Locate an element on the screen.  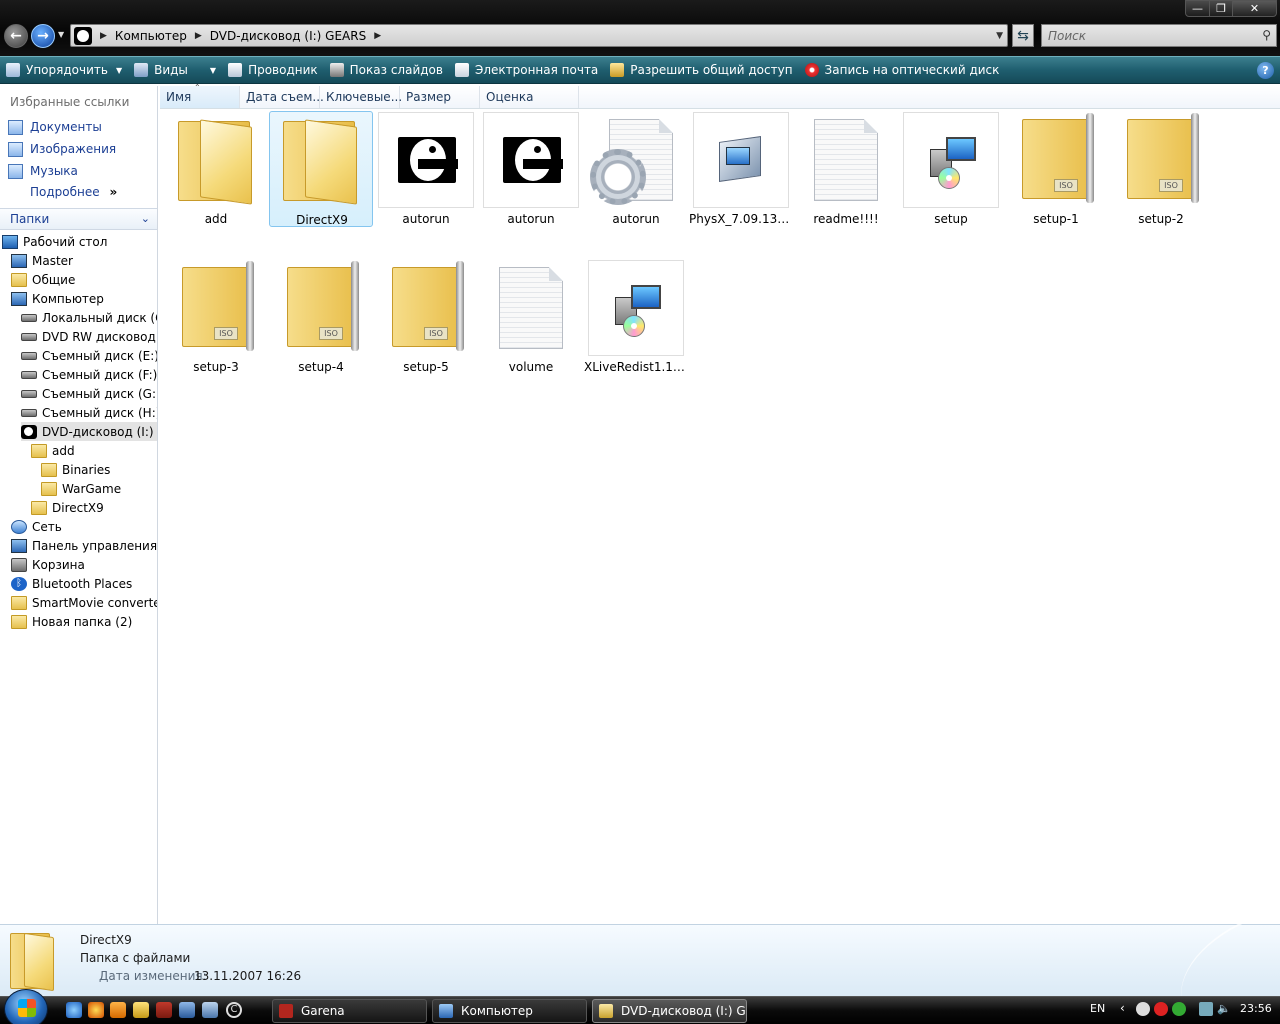
file-item: PhysX_7.09.13_SystemSoftware is located at coordinates (741, 169).